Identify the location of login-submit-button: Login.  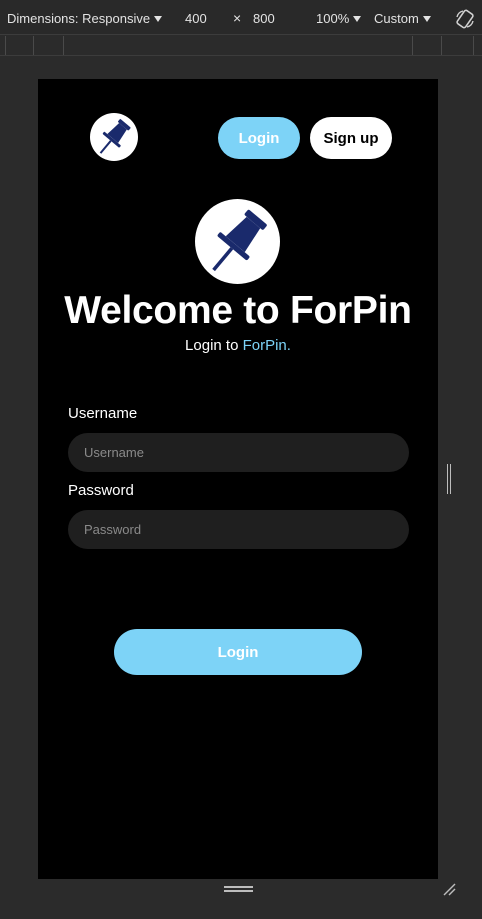
(238, 652).